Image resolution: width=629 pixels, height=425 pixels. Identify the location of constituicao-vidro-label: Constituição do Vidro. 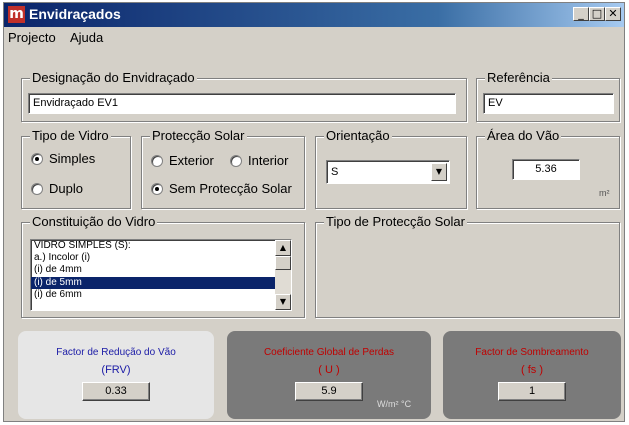
(94, 222).